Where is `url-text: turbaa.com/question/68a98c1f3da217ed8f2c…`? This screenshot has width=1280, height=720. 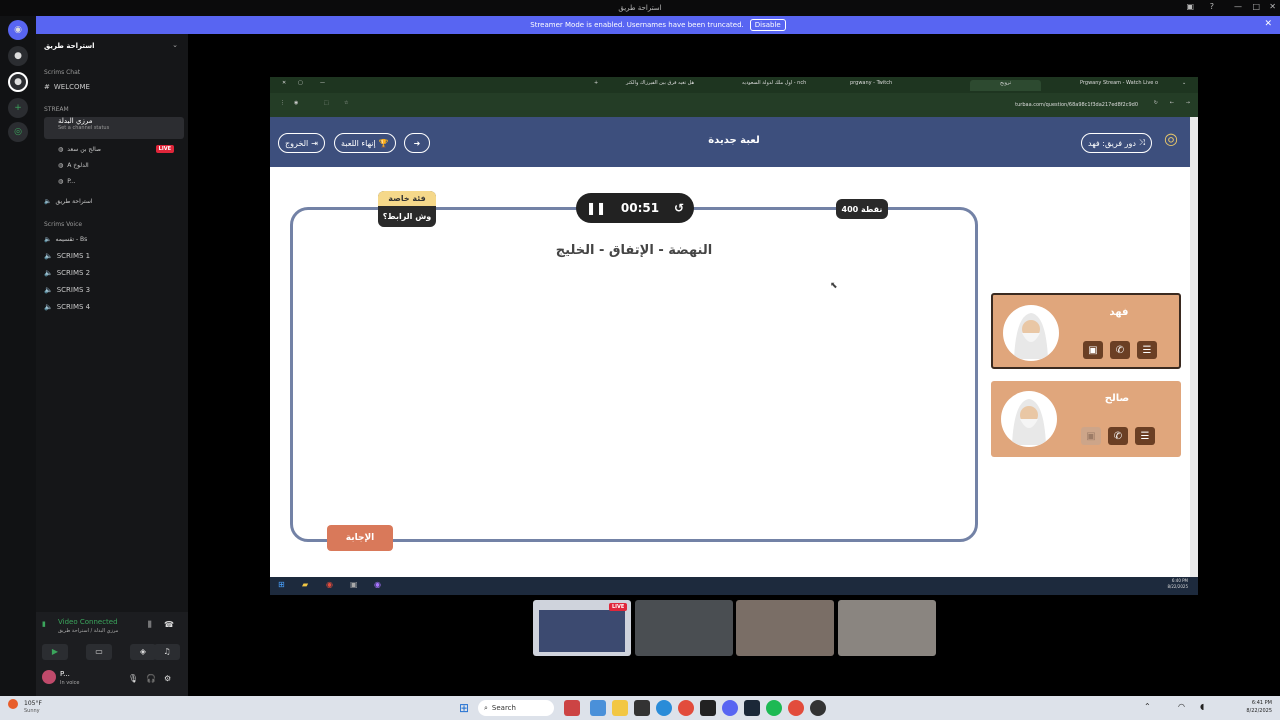 url-text: turbaa.com/question/68a98c1f3da217ed8f2c… is located at coordinates (1076, 105).